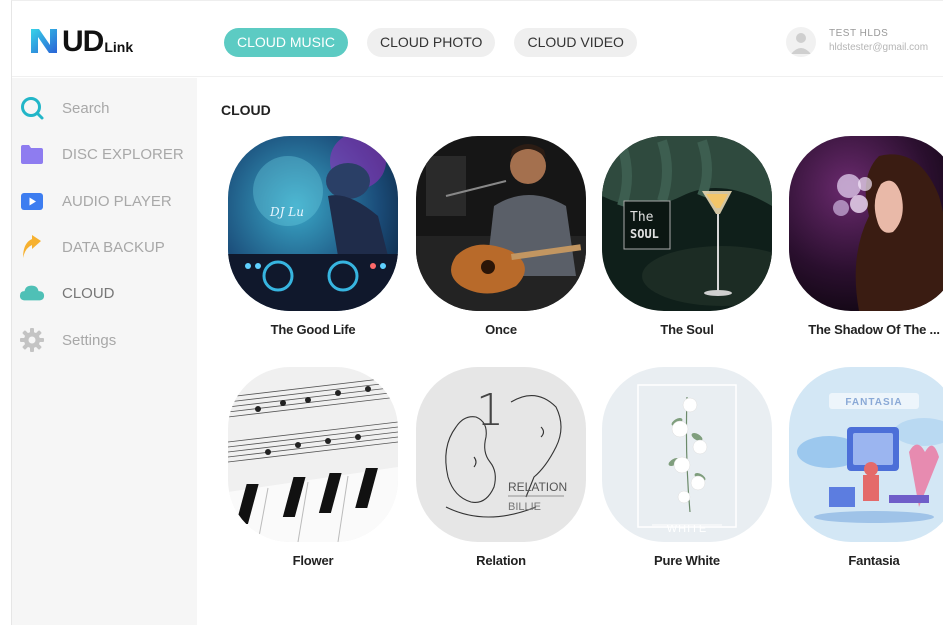  Describe the element at coordinates (89, 340) in the screenshot. I see `sidebar-item-label: Settings` at that location.